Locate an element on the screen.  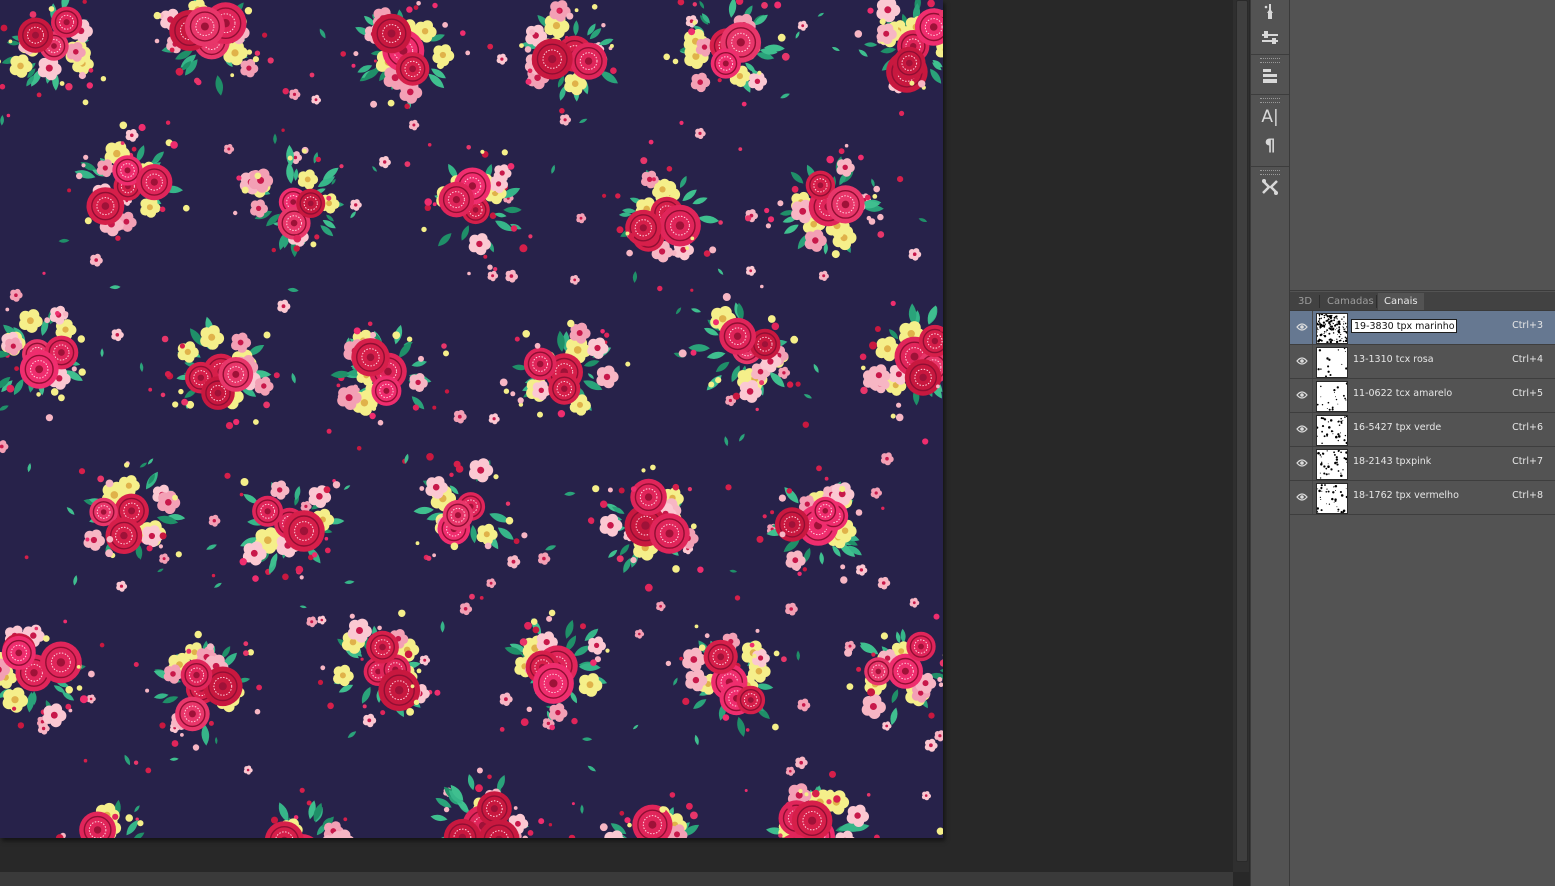
panel-tab-bar: 3D Camadas Canais is located at coordinates (1422, 301).